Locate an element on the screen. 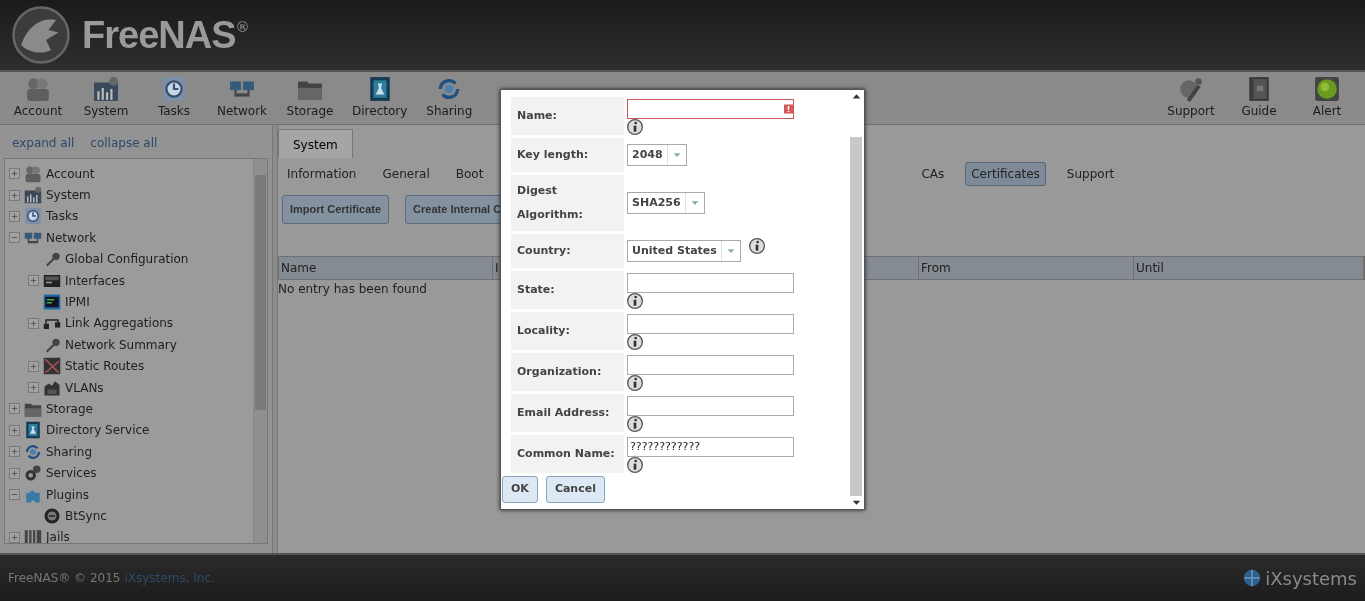 Image resolution: width=1365 pixels, height=601 pixels. tree-item: Static Routes is located at coordinates (105, 366).